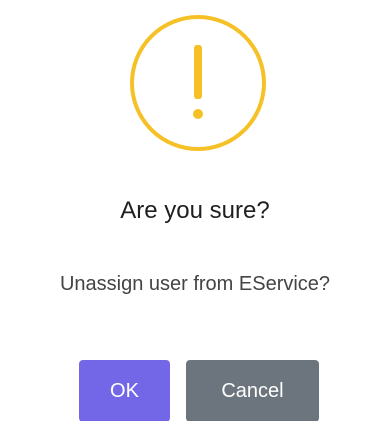  I want to click on cancel-button: Cancel, so click(252, 390).